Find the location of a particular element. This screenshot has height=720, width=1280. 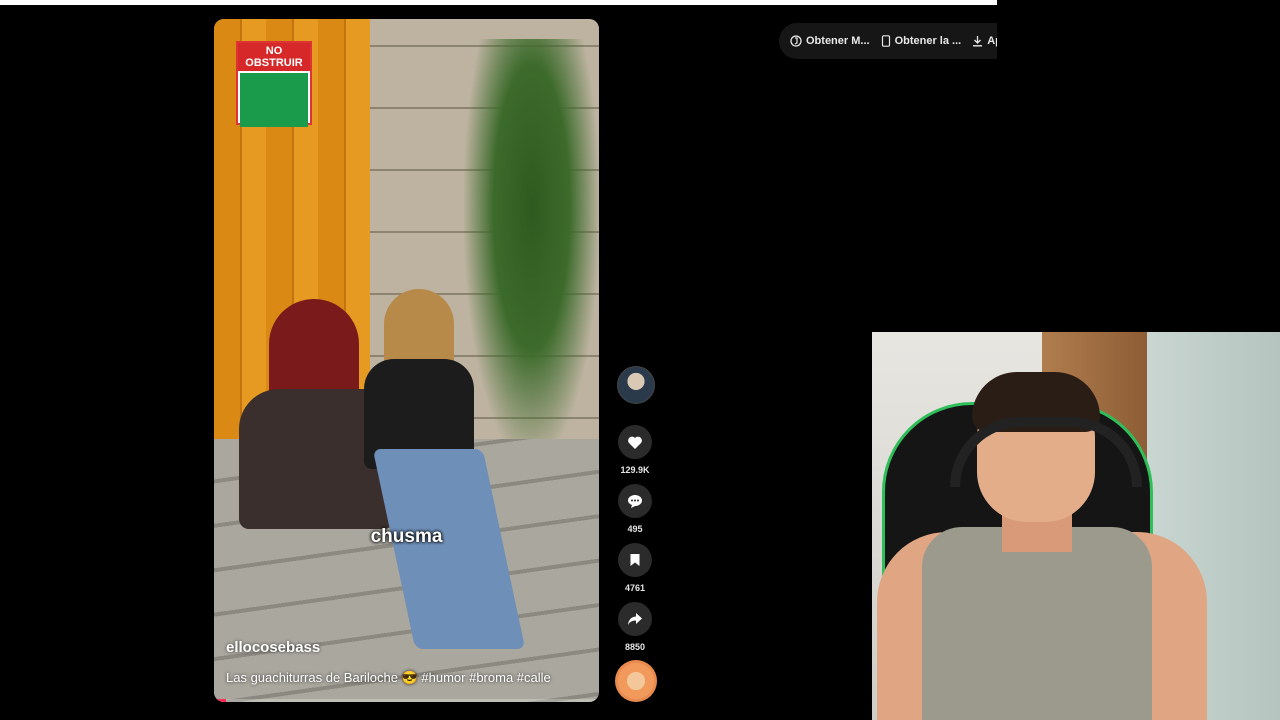

phone-icon is located at coordinates (885, 41).